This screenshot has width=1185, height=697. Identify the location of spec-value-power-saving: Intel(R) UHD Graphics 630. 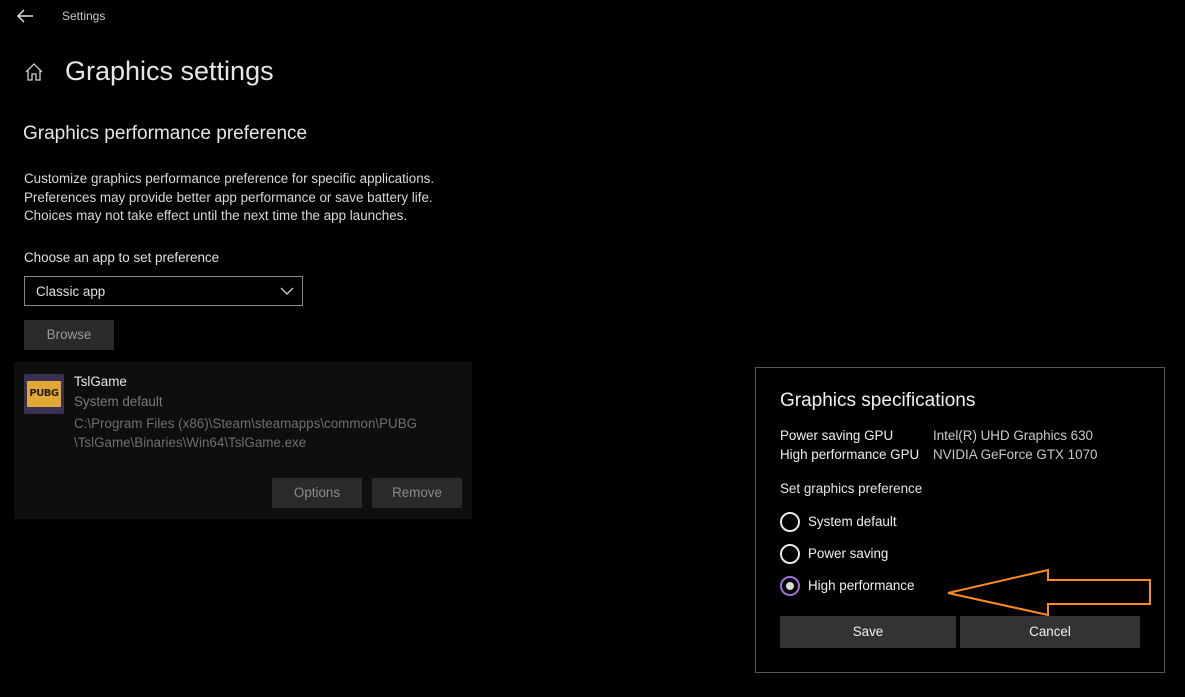
(1013, 435).